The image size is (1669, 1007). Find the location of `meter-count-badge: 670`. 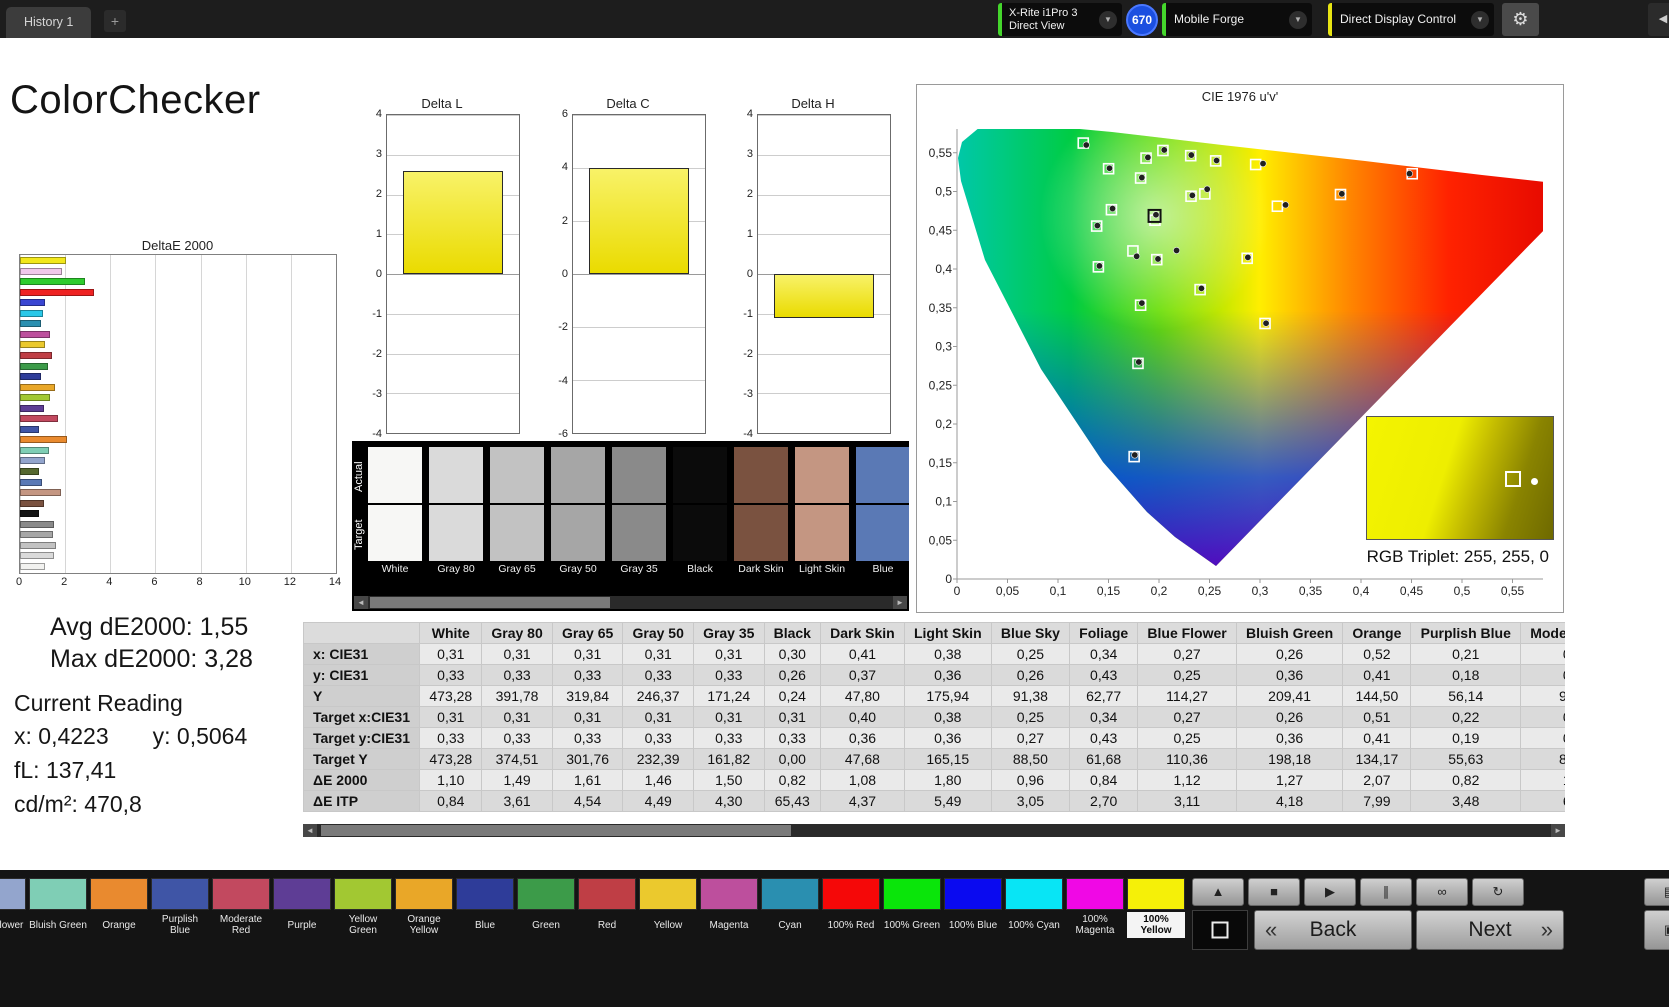

meter-count-badge: 670 is located at coordinates (1142, 20).